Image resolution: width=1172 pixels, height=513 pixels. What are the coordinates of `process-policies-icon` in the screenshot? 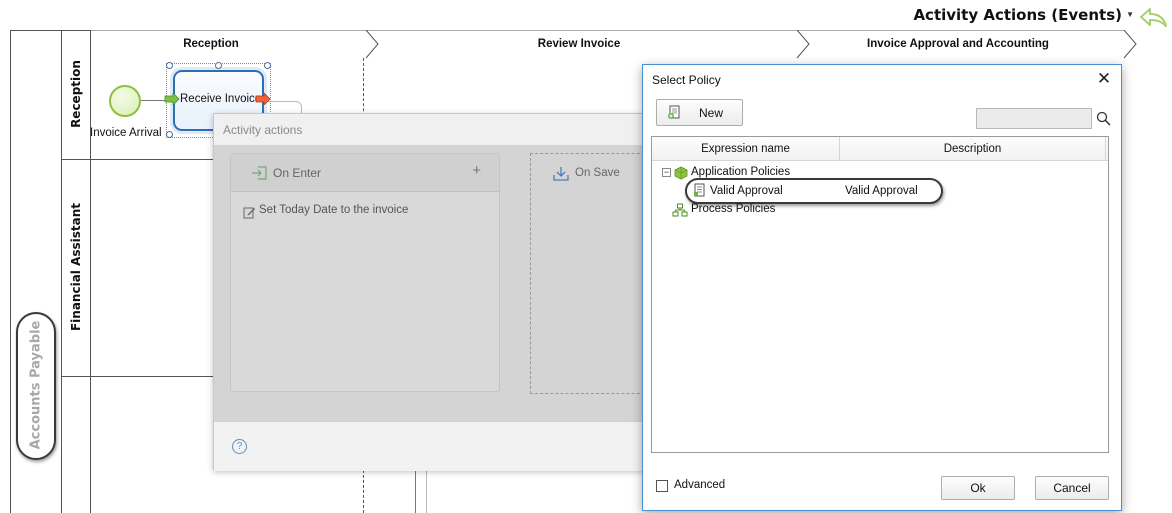 It's located at (680, 210).